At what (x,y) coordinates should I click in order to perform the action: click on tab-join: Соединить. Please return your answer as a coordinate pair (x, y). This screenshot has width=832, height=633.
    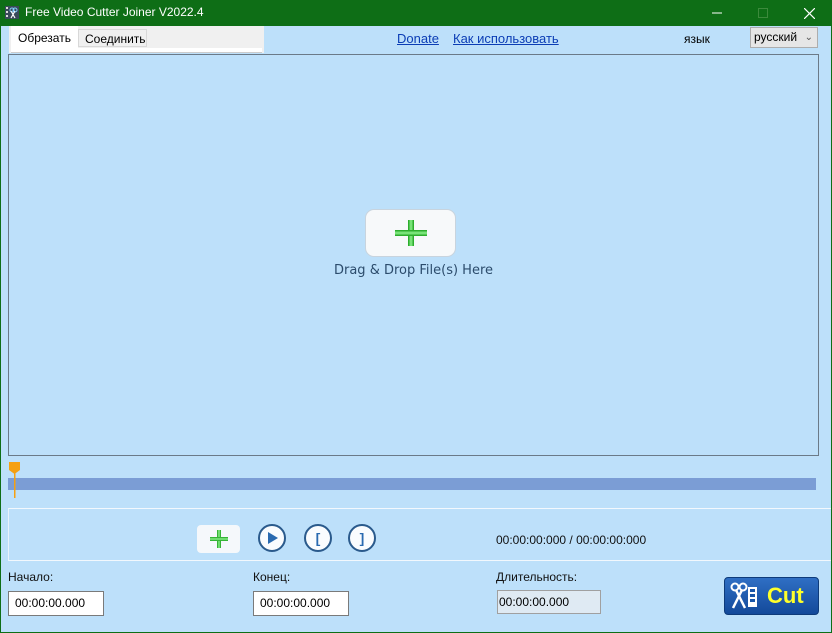
    Looking at the image, I should click on (112, 38).